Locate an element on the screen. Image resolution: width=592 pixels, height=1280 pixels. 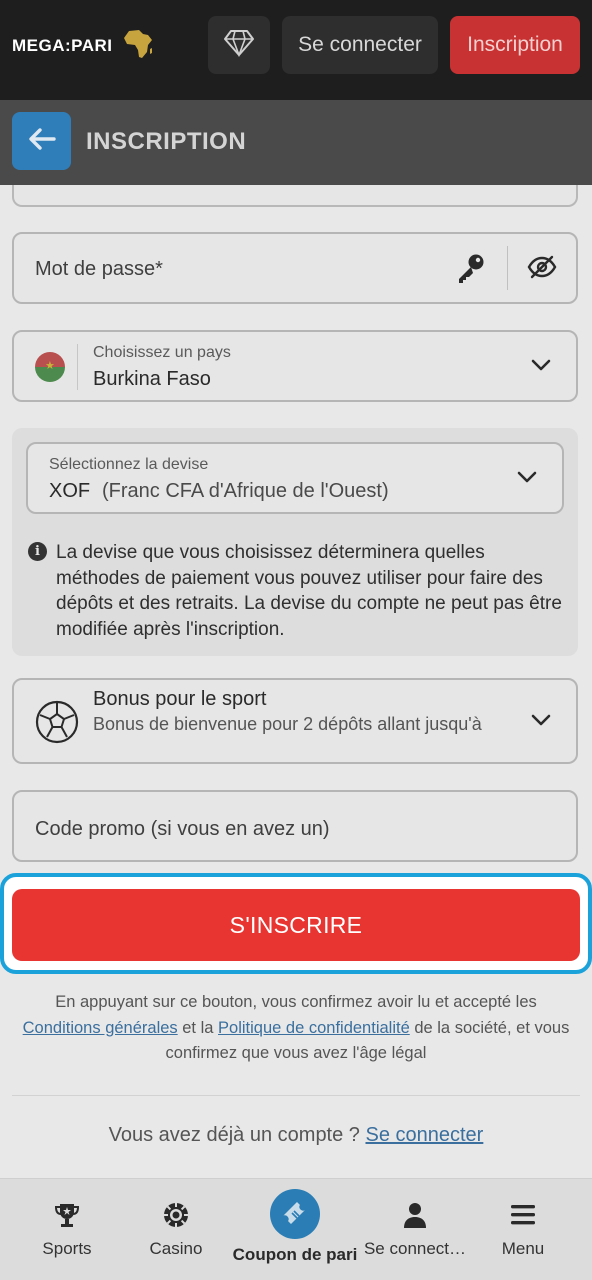
ticket-icon is located at coordinates (295, 1214).